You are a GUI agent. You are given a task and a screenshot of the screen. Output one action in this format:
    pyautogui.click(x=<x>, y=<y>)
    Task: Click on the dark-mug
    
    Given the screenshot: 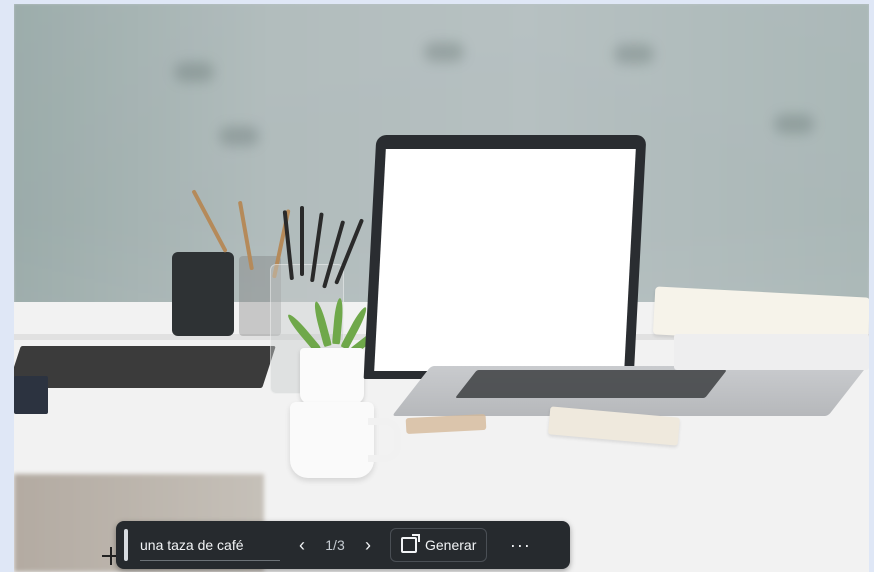 What is the action you would take?
    pyautogui.click(x=203, y=294)
    